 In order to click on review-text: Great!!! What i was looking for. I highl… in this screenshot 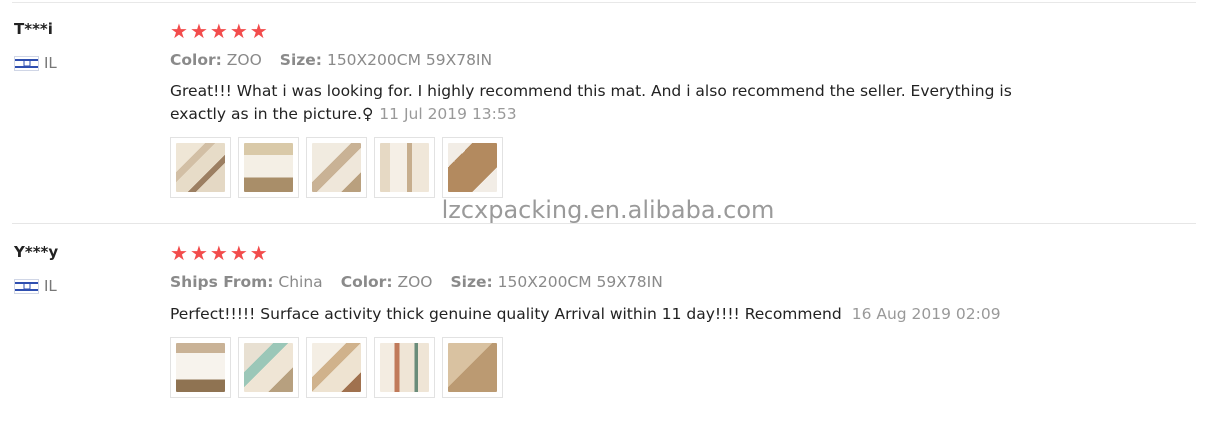, I will do `click(620, 103)`.